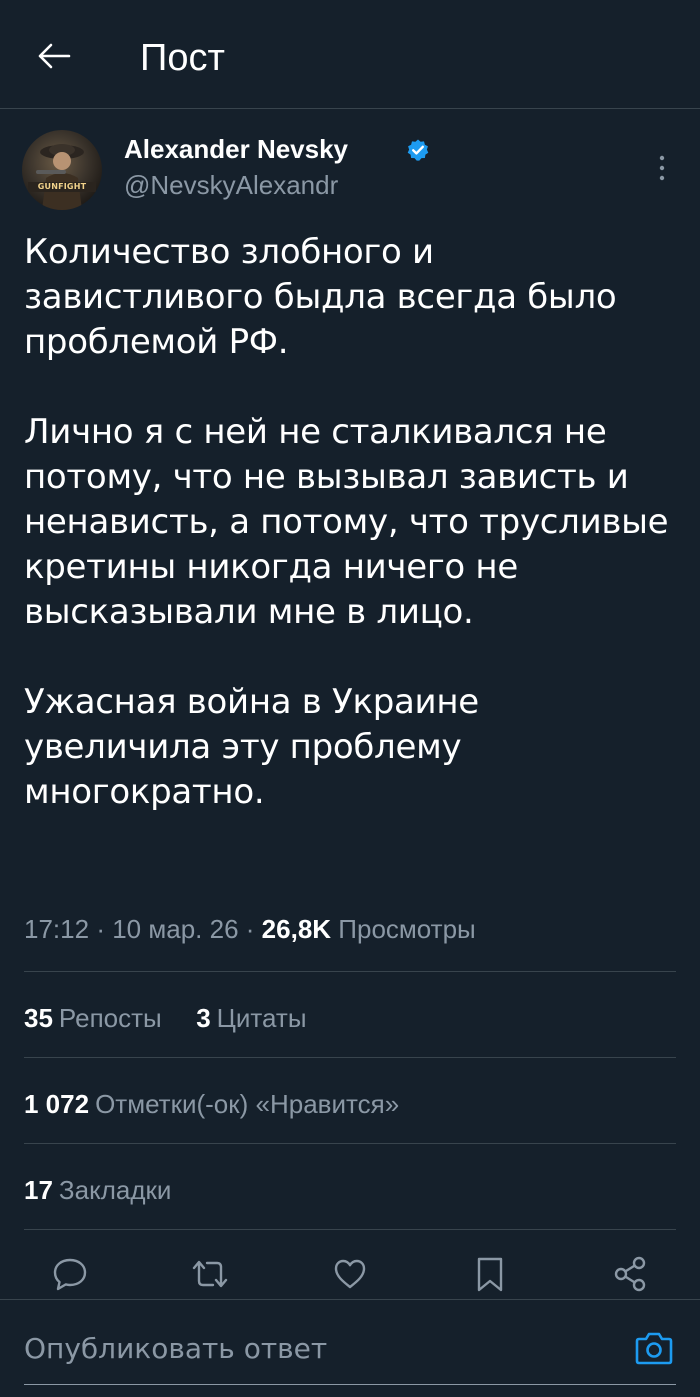 This screenshot has height=1397, width=700. I want to click on reply-input: Опубликовать ответ, so click(175, 1349).